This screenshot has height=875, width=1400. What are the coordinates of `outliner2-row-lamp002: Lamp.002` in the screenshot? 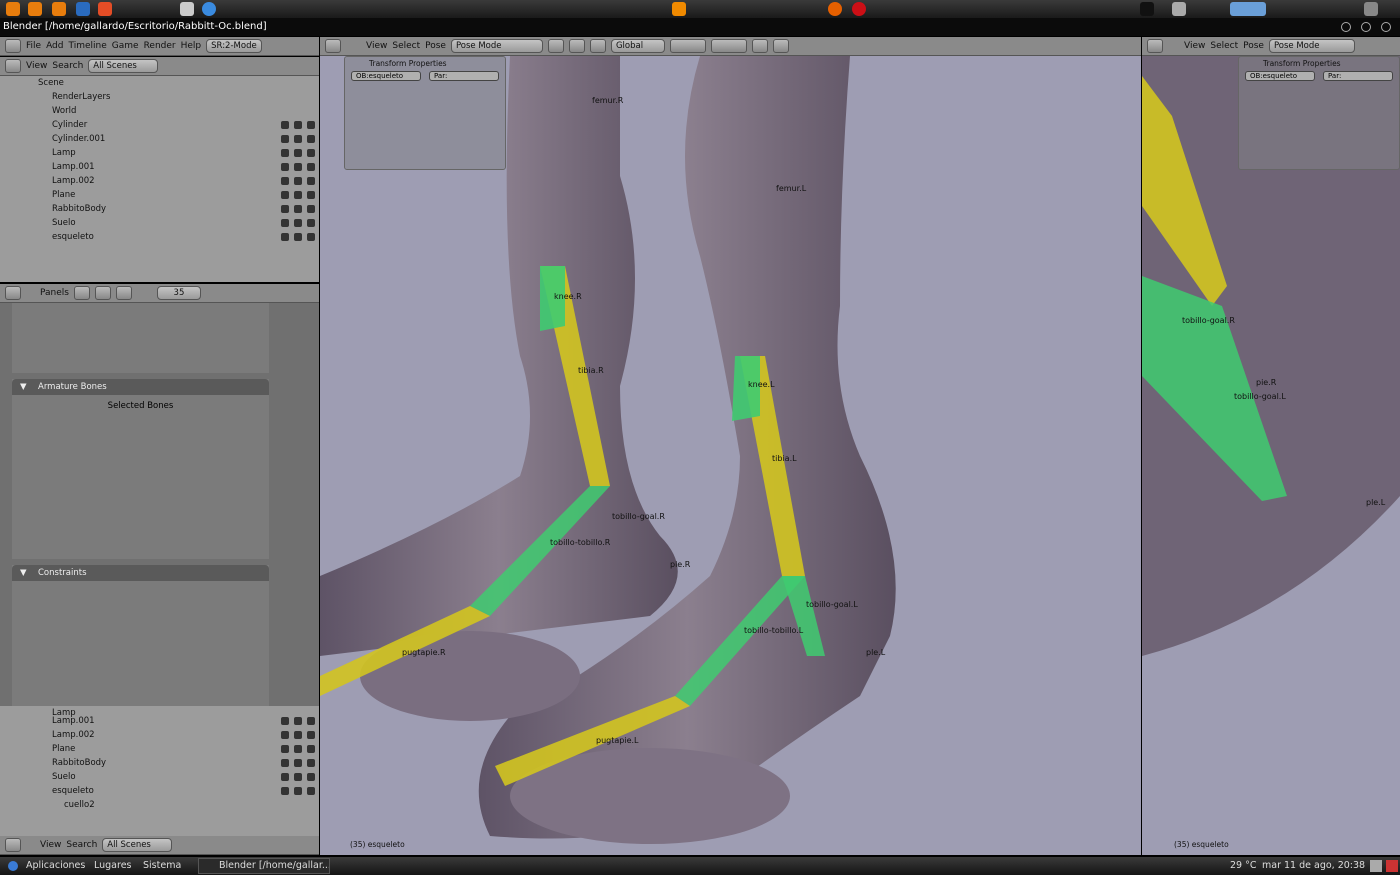 It's located at (73, 735).